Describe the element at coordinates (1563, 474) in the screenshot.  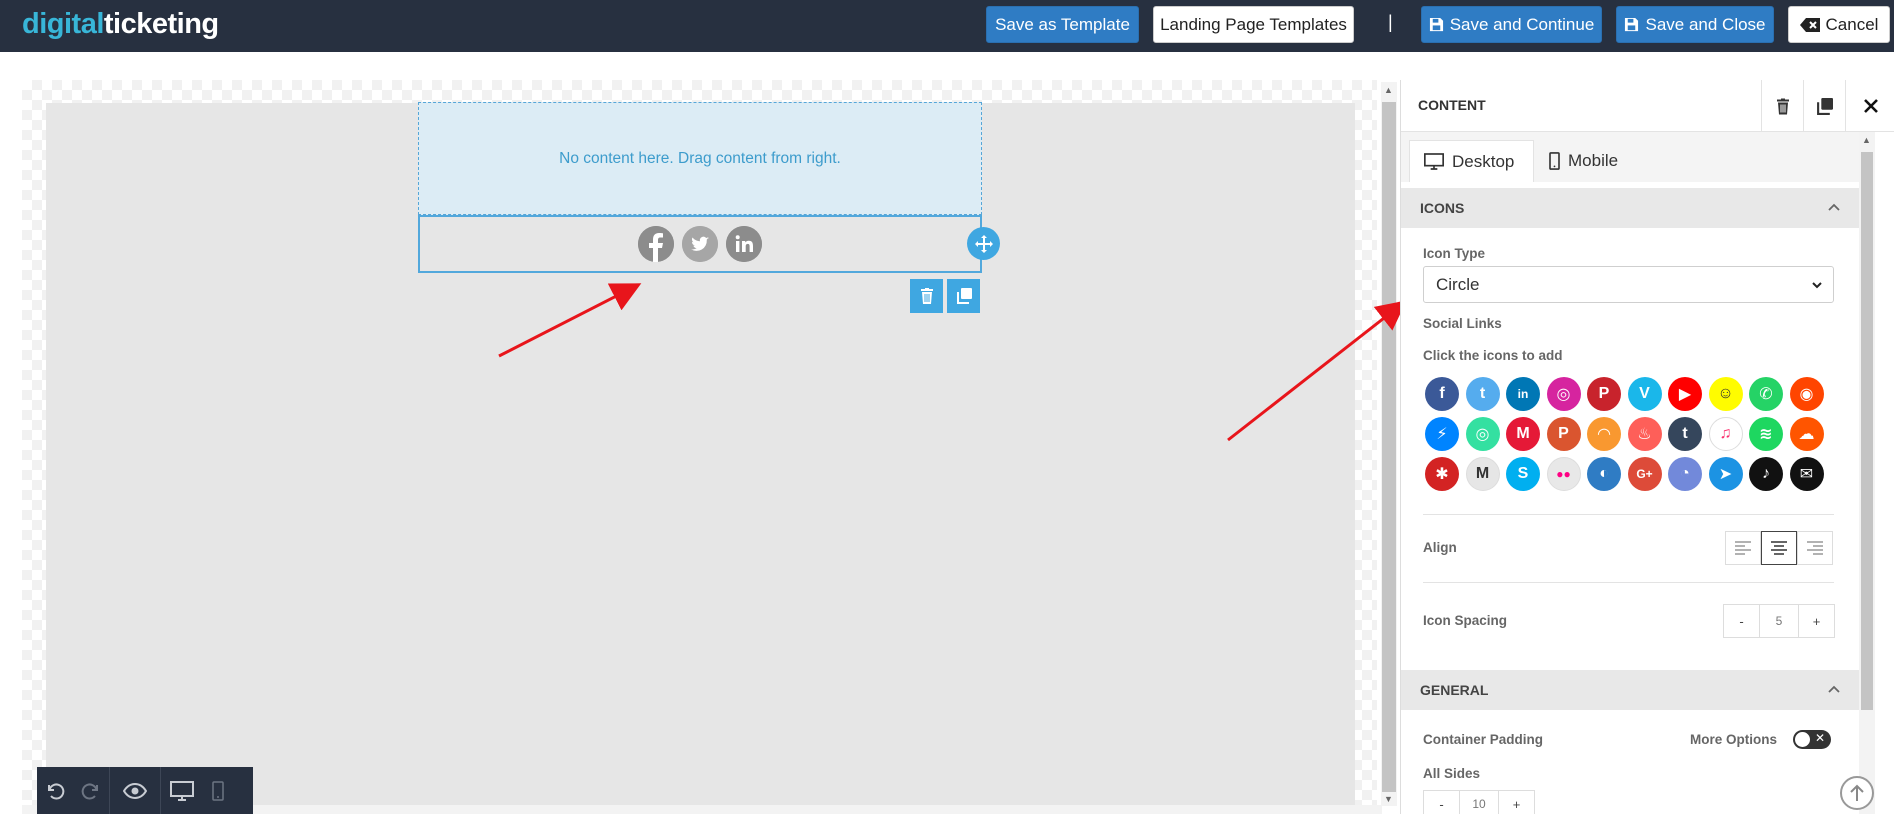
I see `flickr-icon: ●●` at that location.